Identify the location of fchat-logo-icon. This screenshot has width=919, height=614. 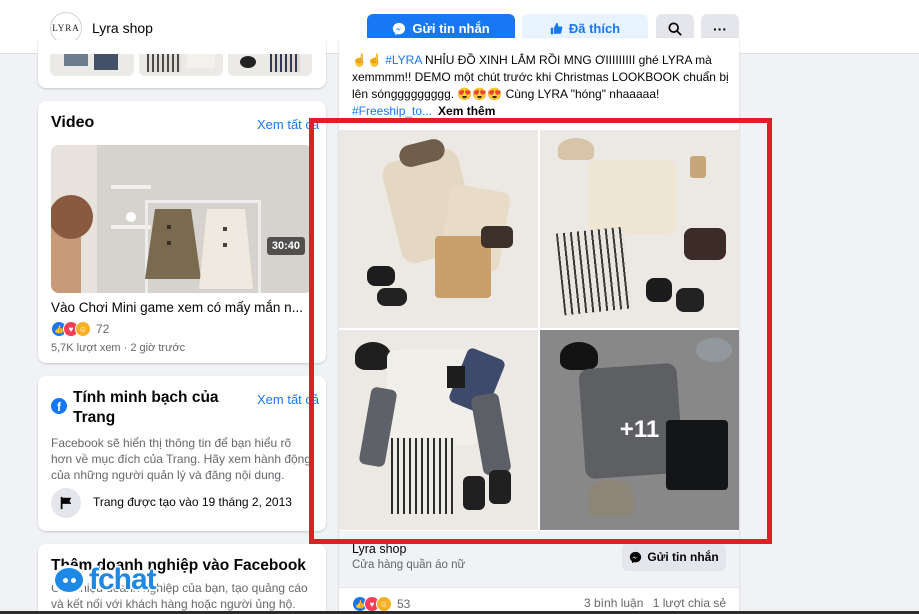
(69, 580).